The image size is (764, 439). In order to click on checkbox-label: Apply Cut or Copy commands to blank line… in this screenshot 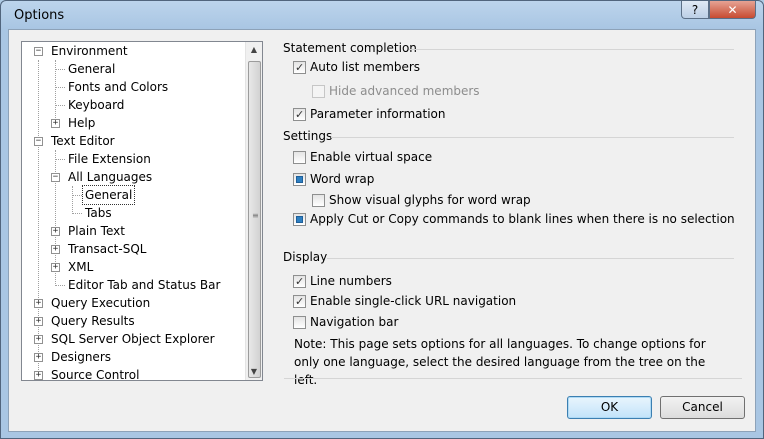, I will do `click(522, 219)`.